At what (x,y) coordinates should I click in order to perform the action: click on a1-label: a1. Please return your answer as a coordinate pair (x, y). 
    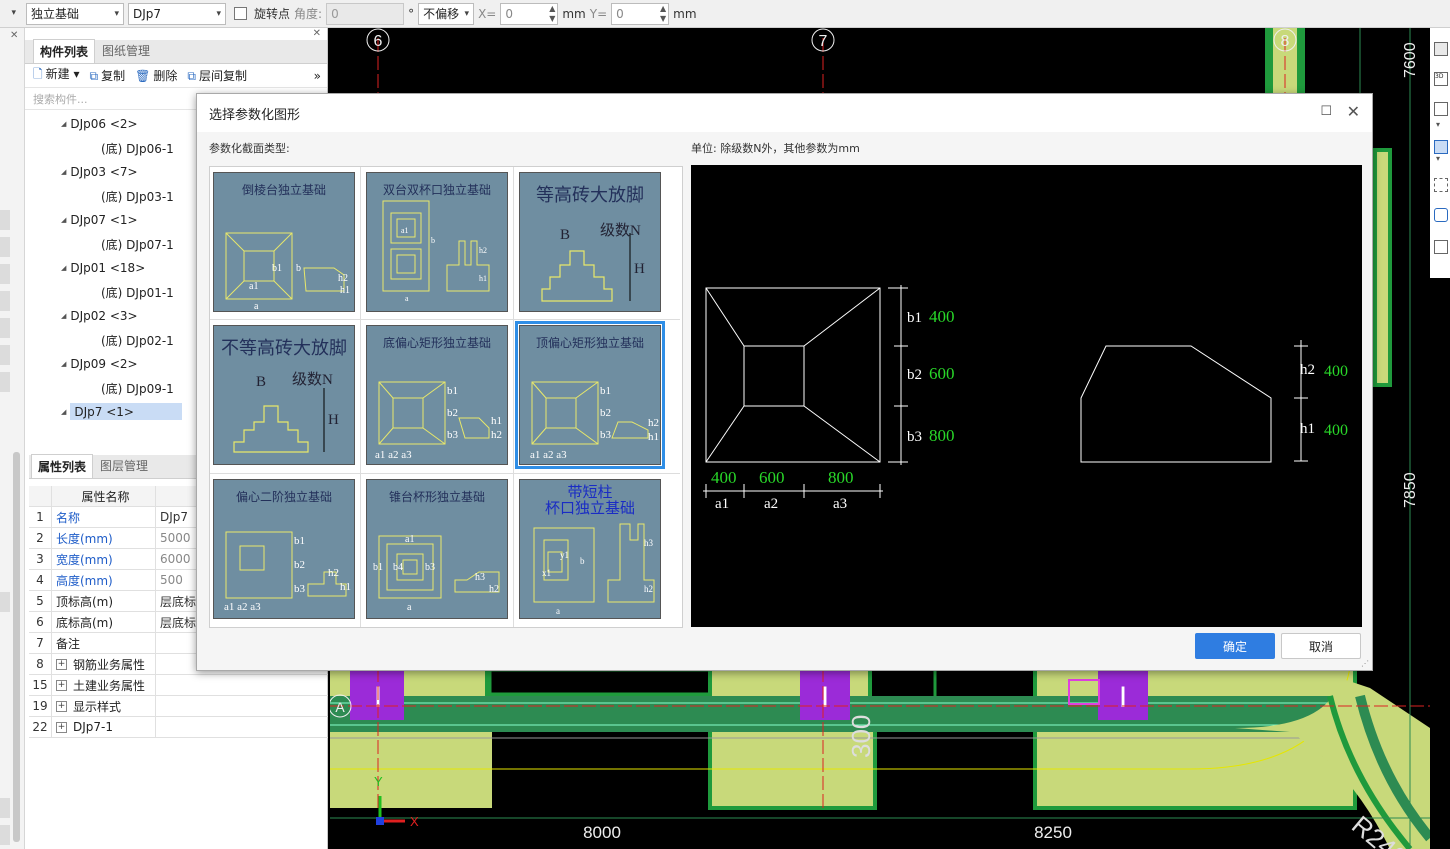
    Looking at the image, I should click on (722, 504).